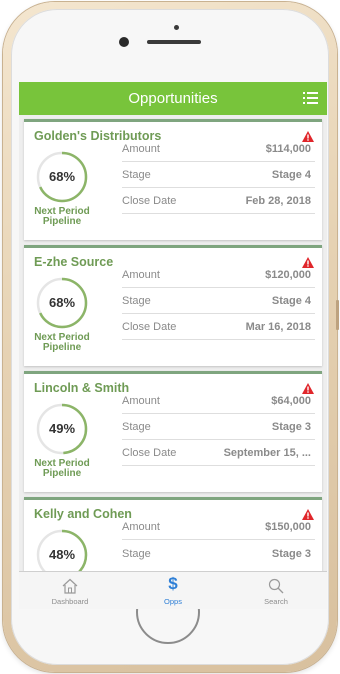  I want to click on tab-dashboard: Dashboard, so click(70, 590).